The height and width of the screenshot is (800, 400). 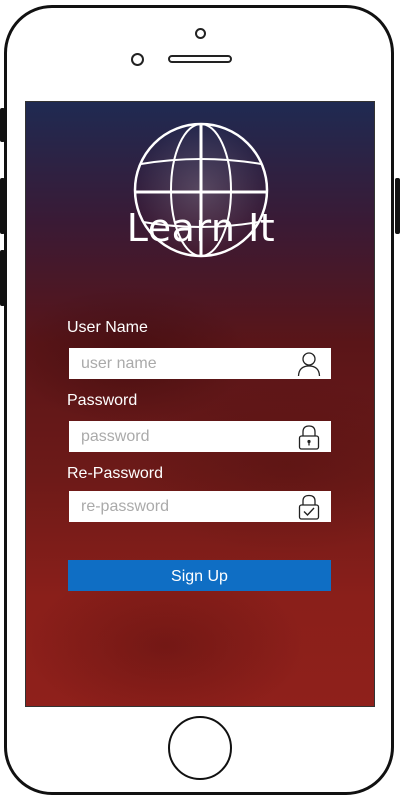 I want to click on lock-check-icon, so click(x=309, y=507).